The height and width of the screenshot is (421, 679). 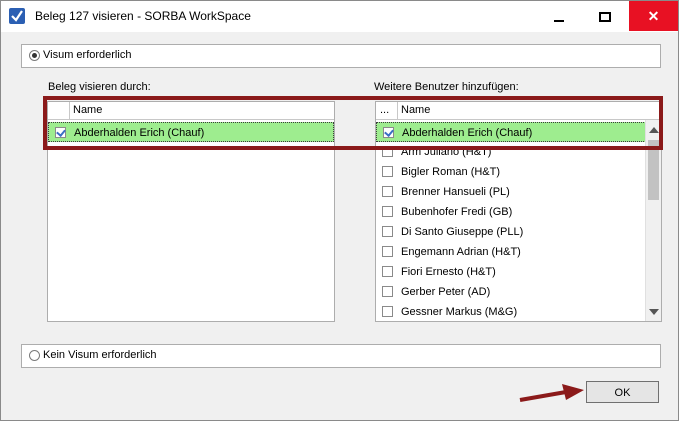 I want to click on minimize-button, so click(x=559, y=16).